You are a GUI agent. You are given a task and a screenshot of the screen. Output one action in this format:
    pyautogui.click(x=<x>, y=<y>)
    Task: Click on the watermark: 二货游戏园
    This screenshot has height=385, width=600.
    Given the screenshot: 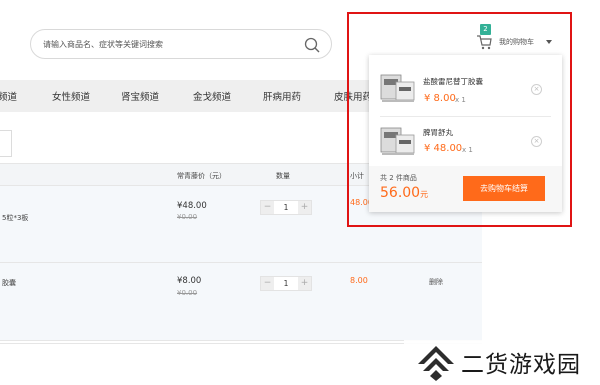 What is the action you would take?
    pyautogui.click(x=502, y=362)
    